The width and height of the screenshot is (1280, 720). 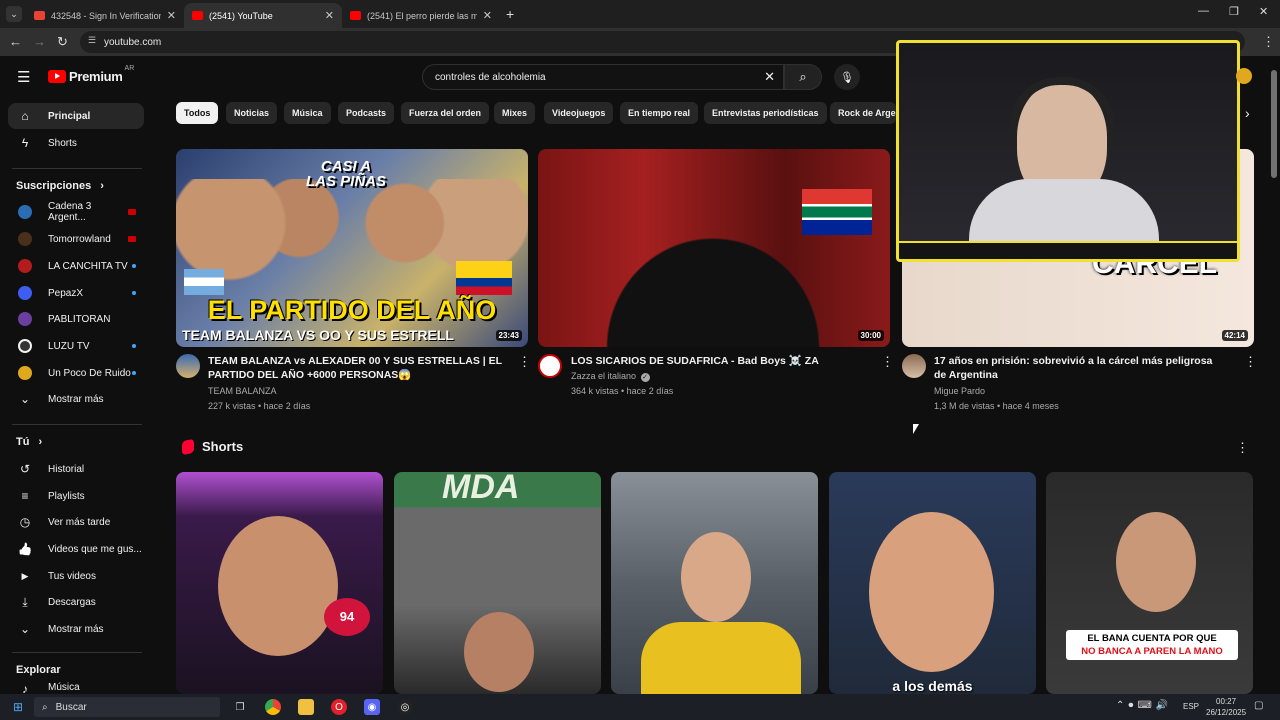 I want to click on sidebar-sub-pablitoran: PABLITORAN, so click(x=76, y=319).